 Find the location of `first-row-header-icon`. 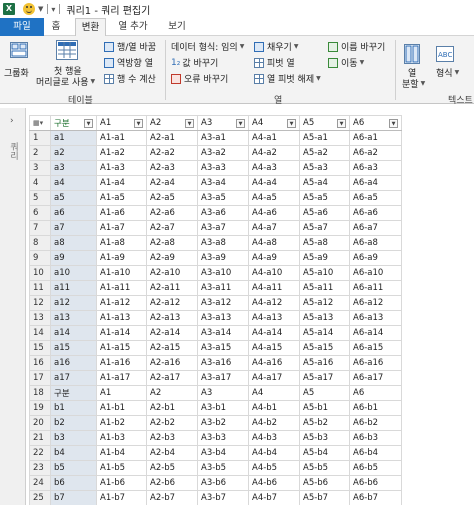

first-row-header-icon is located at coordinates (67, 50).